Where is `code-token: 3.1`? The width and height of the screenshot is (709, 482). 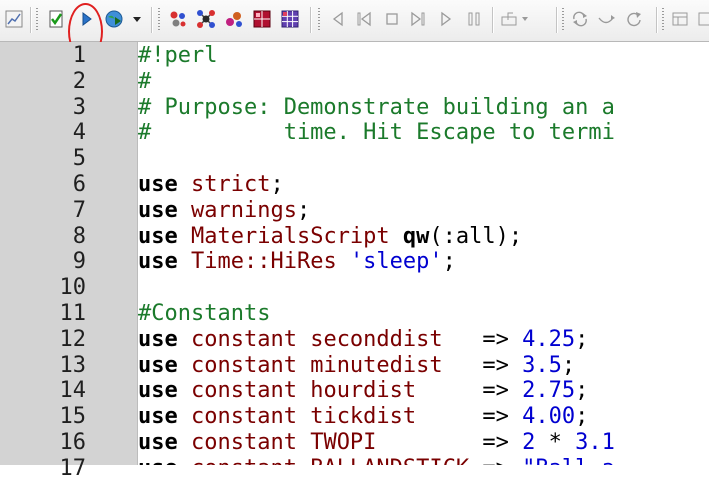
code-token: 3.1 is located at coordinates (595, 442).